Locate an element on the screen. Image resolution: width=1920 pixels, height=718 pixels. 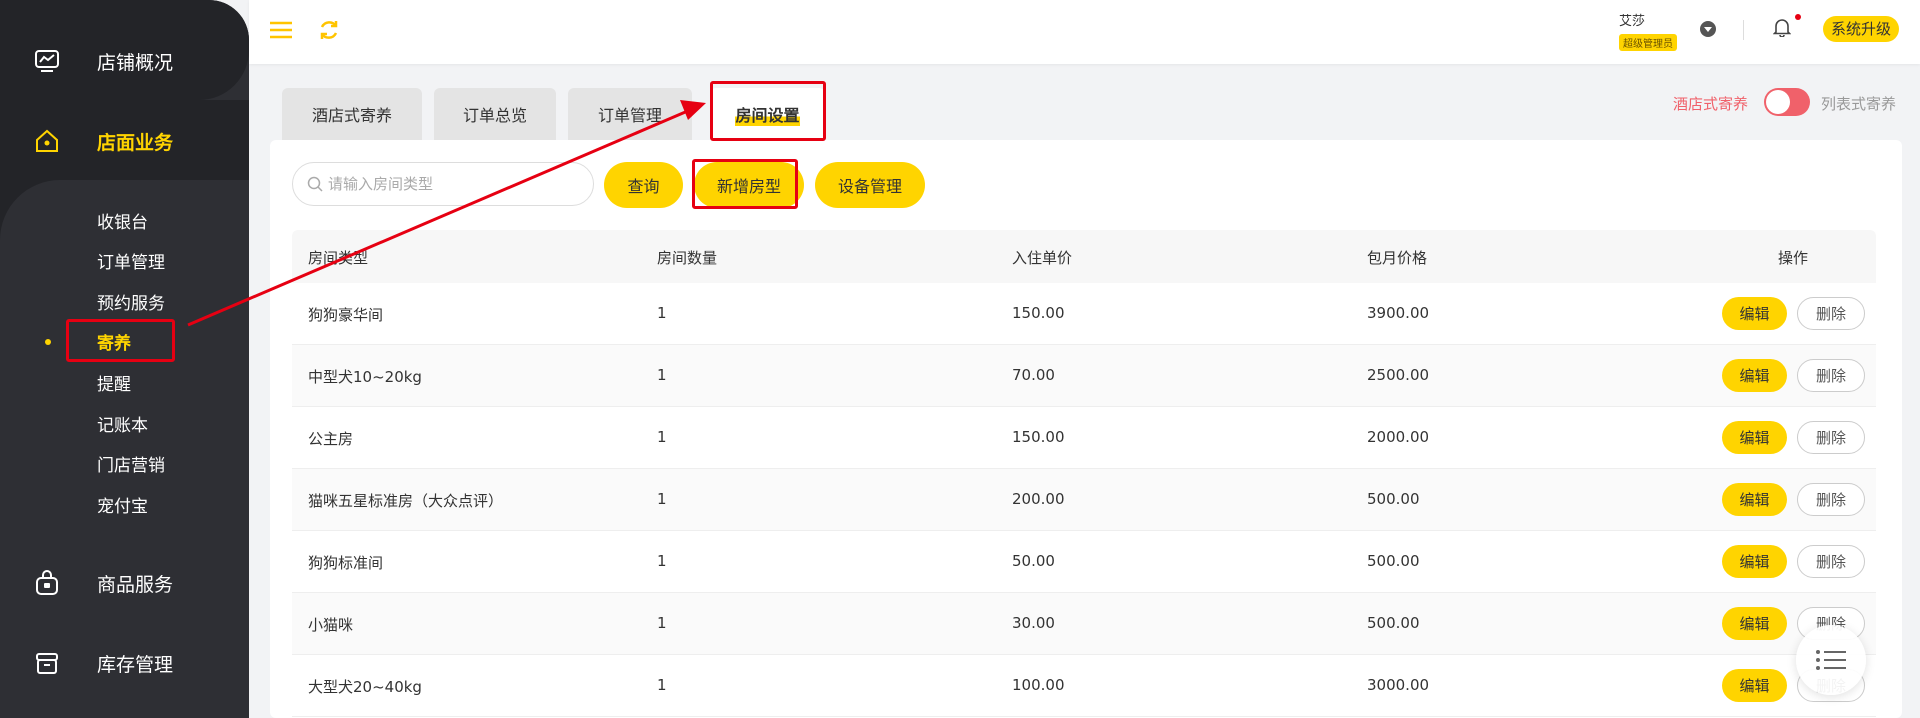
tab-order-overview: 订单总览 is located at coordinates (495, 114).